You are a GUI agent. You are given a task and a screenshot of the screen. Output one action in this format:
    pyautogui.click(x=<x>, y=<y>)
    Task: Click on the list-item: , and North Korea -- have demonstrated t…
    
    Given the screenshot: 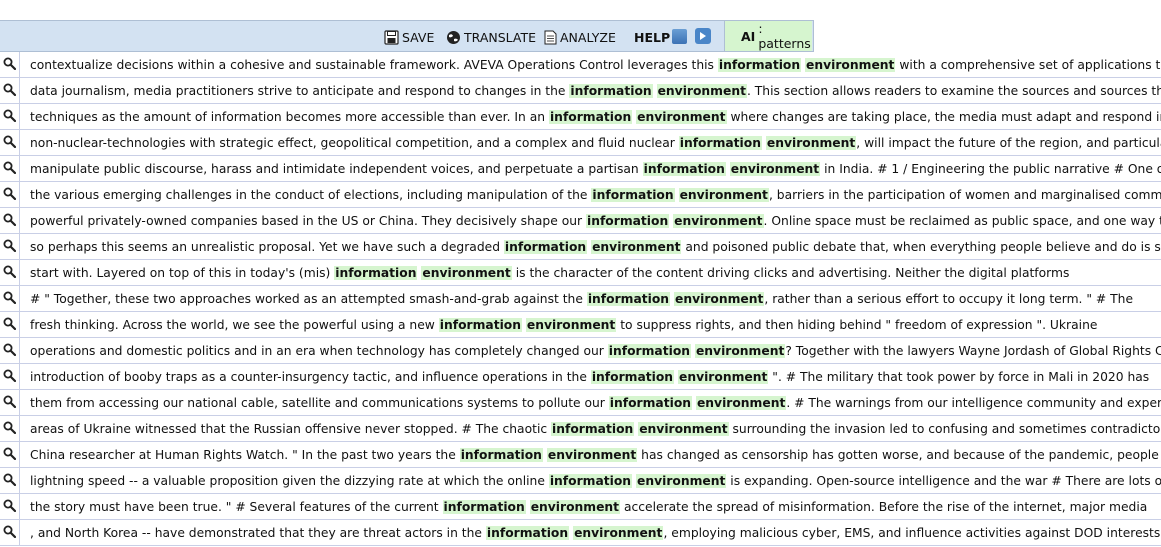 What is the action you would take?
    pyautogui.click(x=580, y=533)
    